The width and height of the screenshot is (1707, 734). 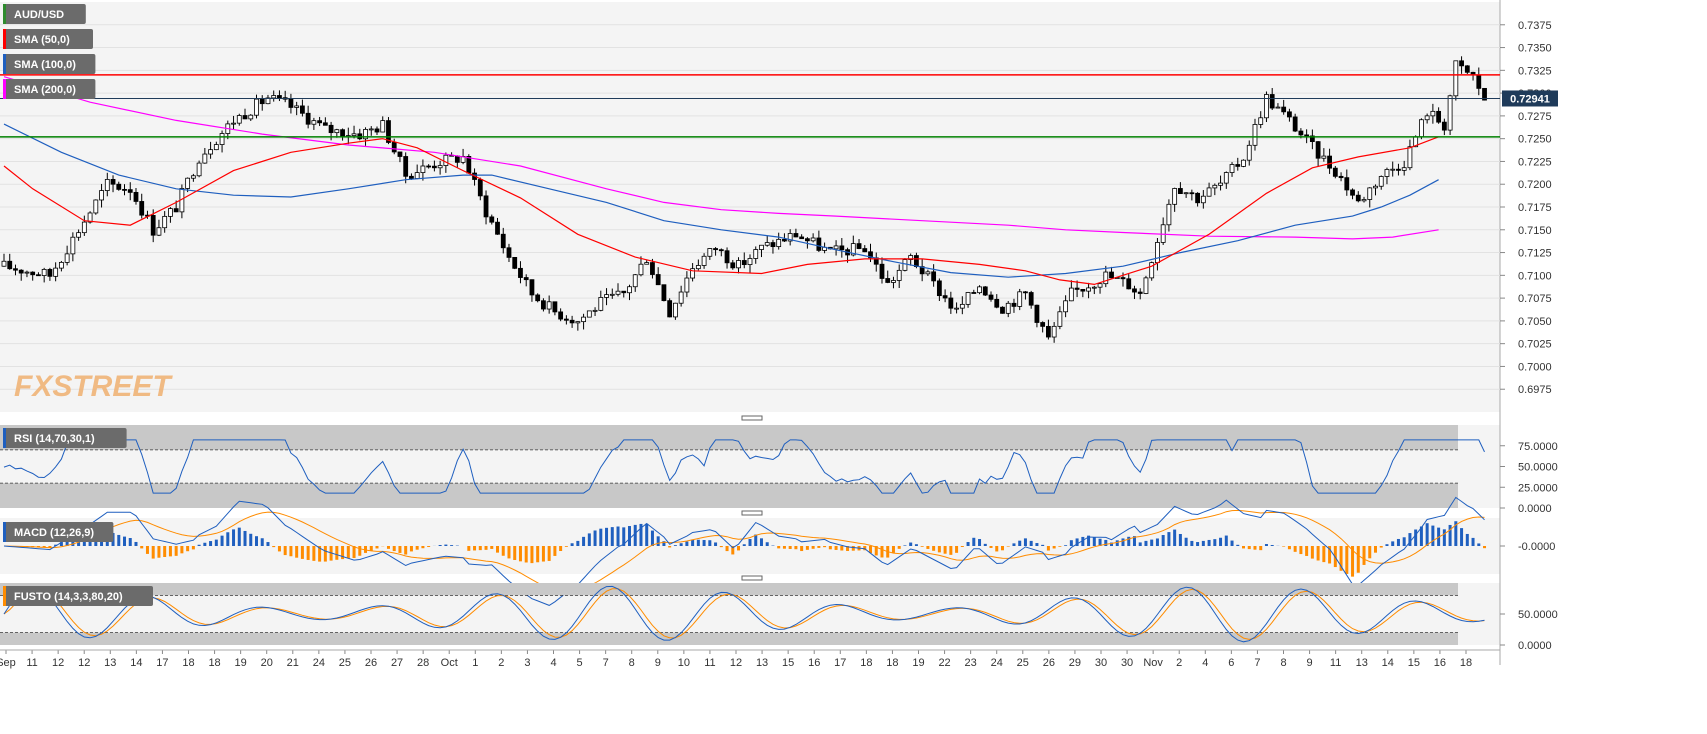 What do you see at coordinates (866, 663) in the screenshot?
I see `date-label: 18` at bounding box center [866, 663].